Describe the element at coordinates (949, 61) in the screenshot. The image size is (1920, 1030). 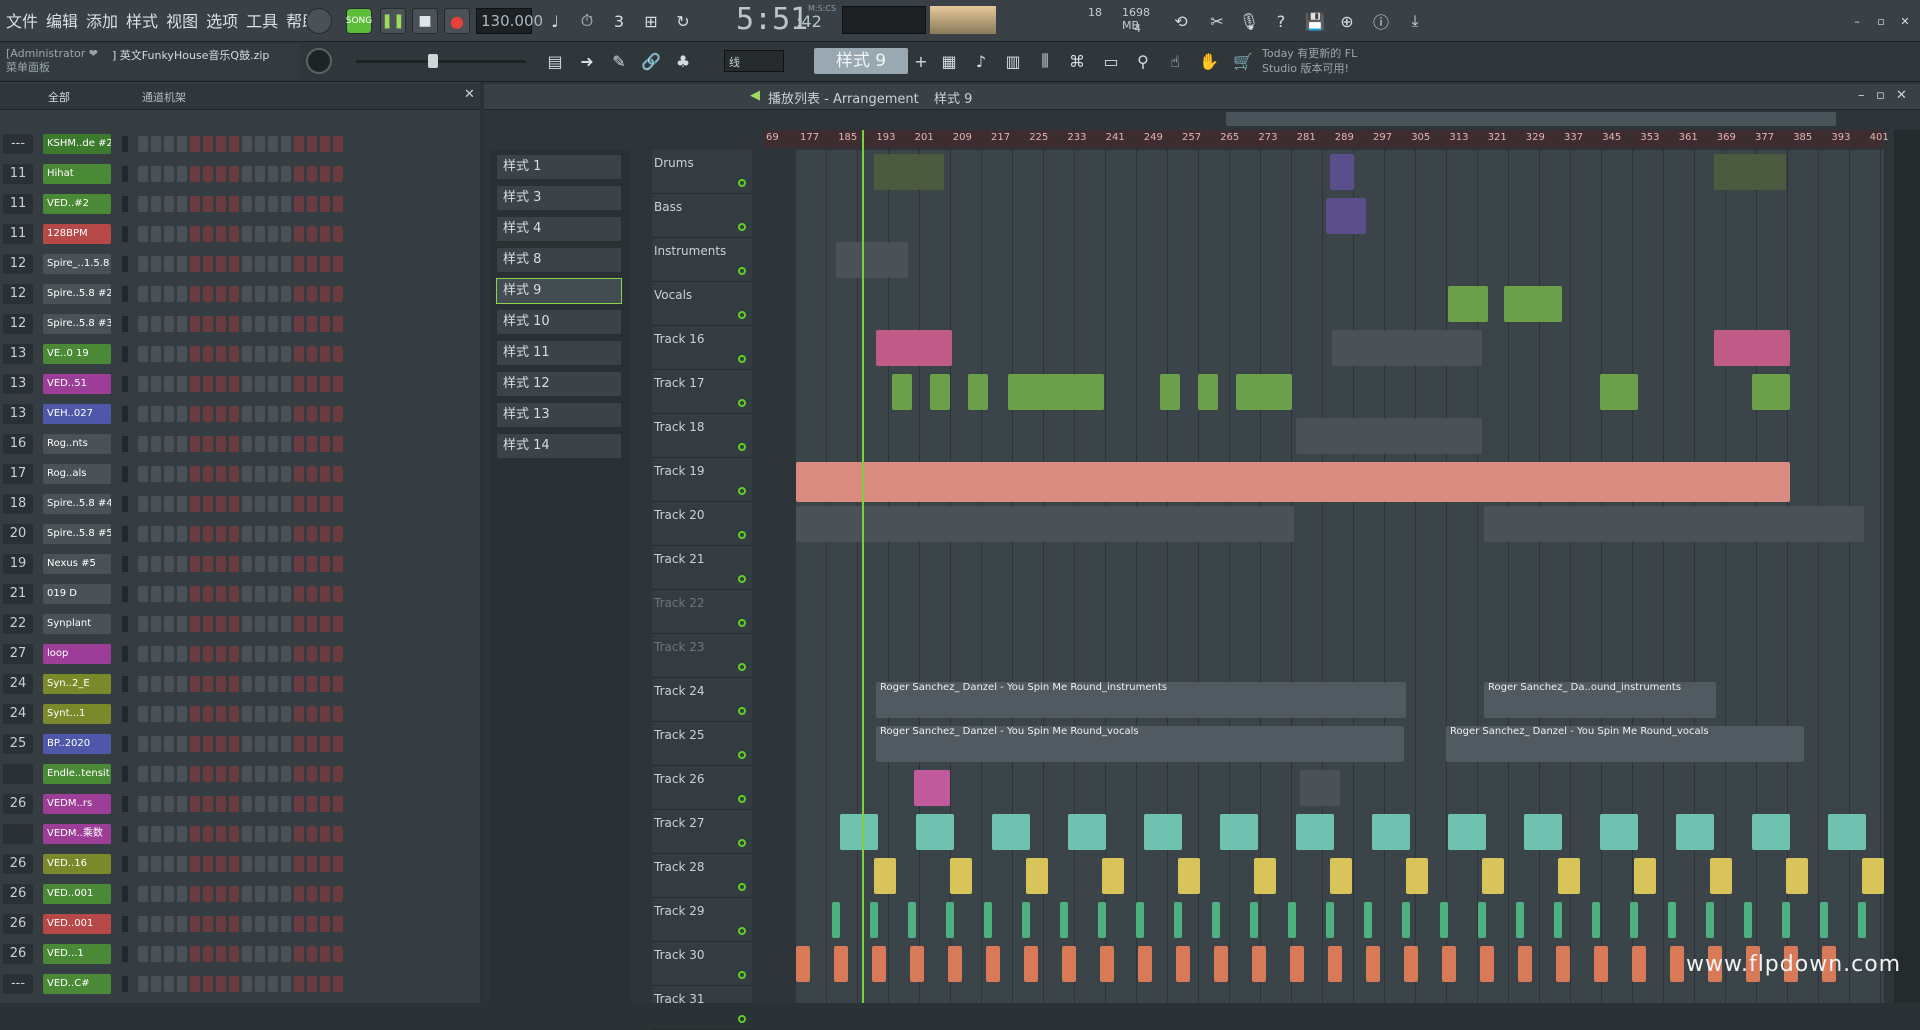
I see `playlist-icon: ▦` at that location.